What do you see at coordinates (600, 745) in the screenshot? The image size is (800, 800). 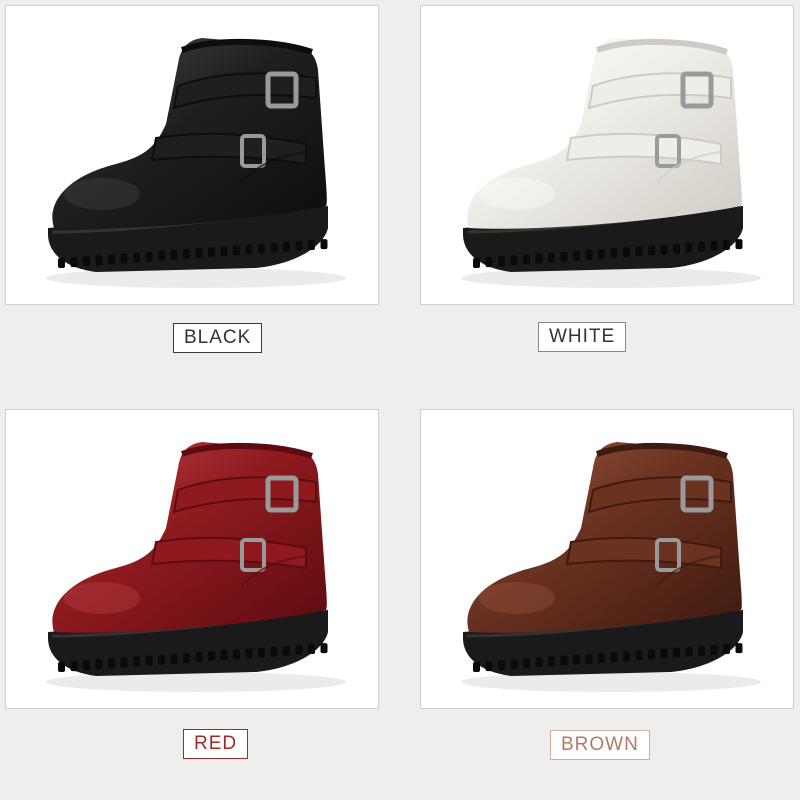 I see `color-label-brown: BROWN` at bounding box center [600, 745].